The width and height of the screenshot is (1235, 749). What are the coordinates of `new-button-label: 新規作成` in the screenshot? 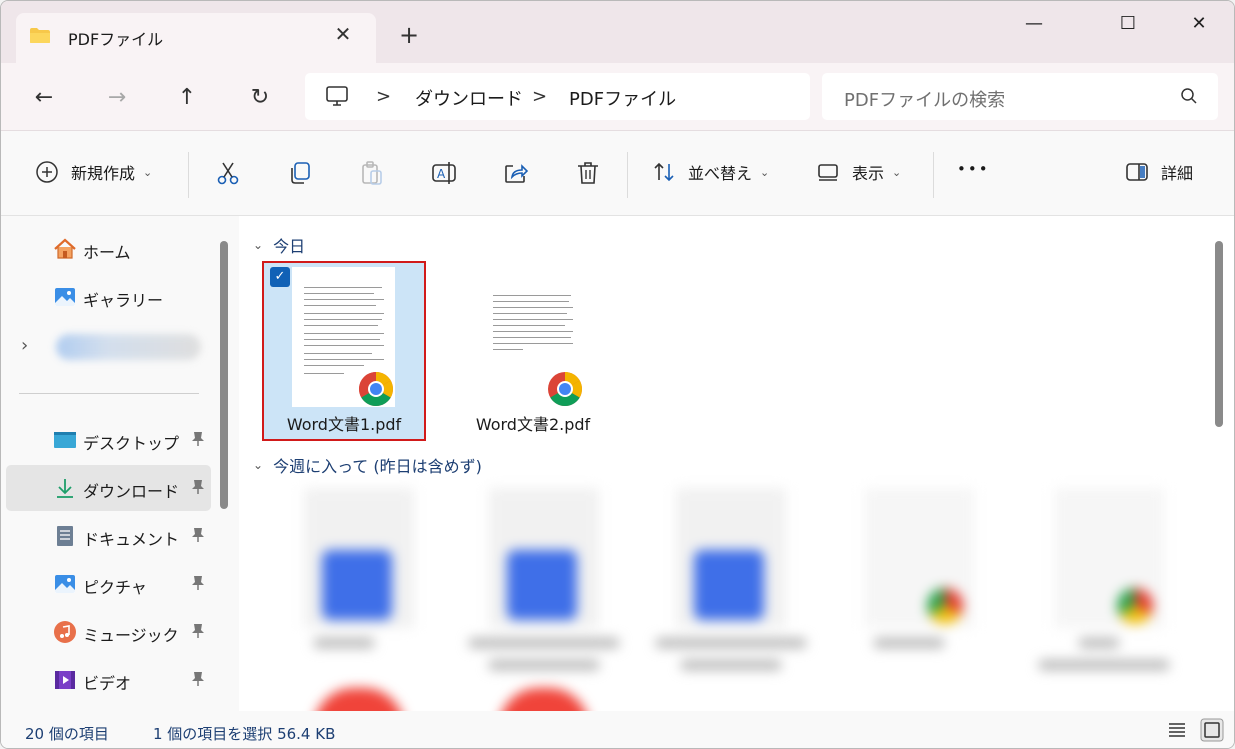 It's located at (103, 173).